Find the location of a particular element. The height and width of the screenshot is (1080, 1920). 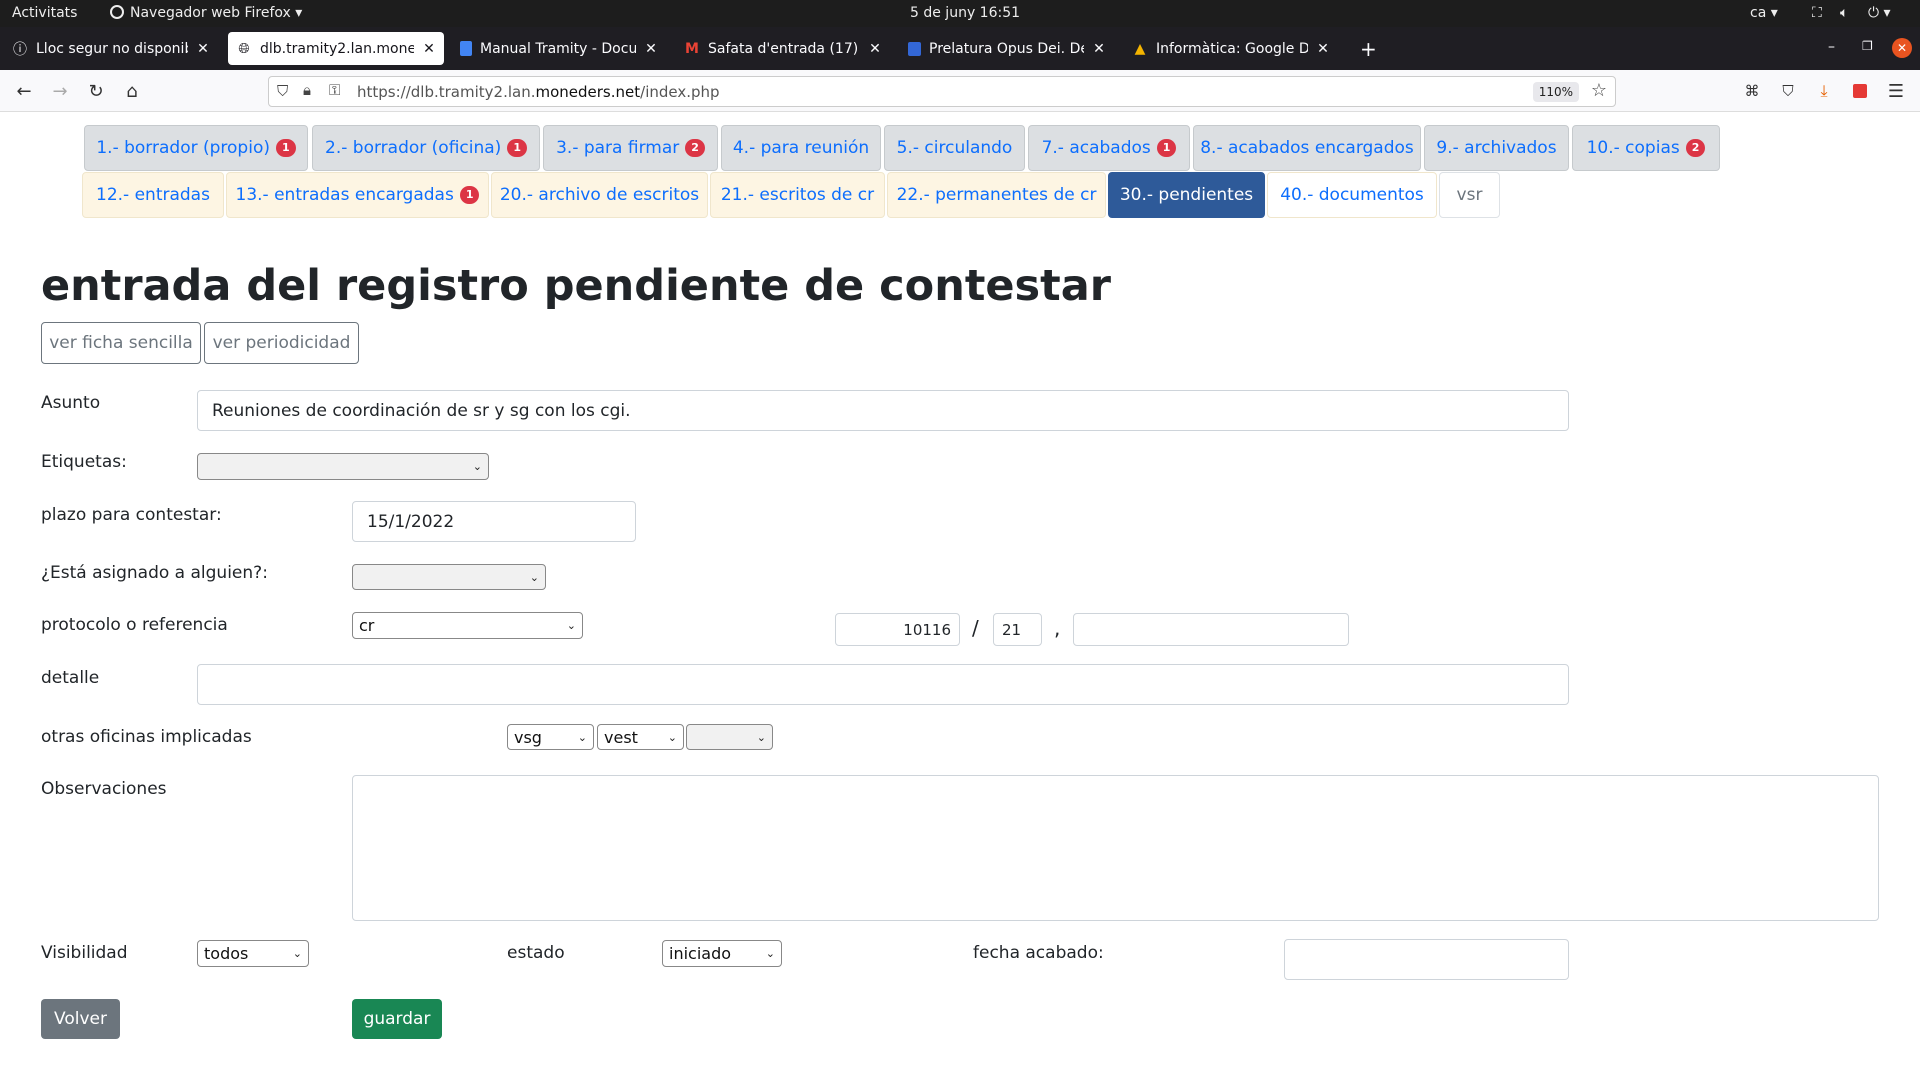

asignado-select: ⌄ is located at coordinates (449, 577).